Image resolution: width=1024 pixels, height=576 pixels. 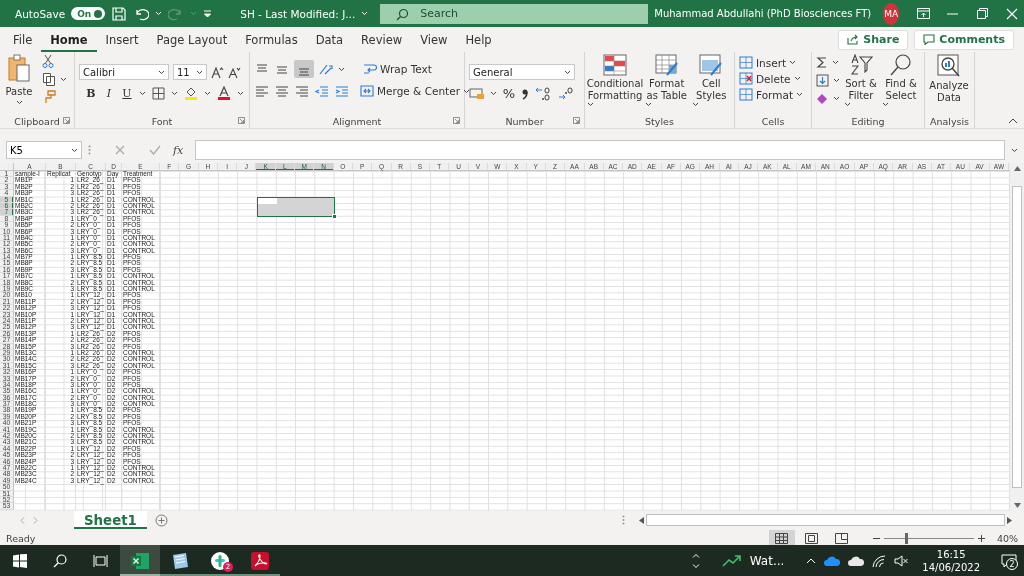 What do you see at coordinates (342, 91) in the screenshot?
I see `increase-indent-icon` at bounding box center [342, 91].